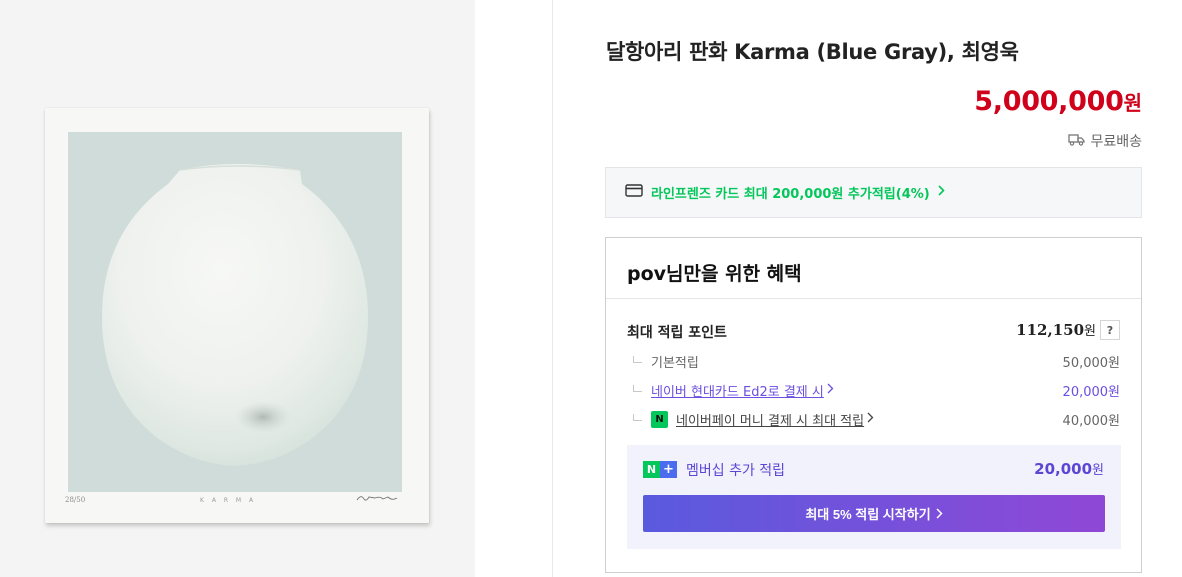 This screenshot has width=1182, height=577. Describe the element at coordinates (873, 298) in the screenshot. I see `benefit-divider` at that location.